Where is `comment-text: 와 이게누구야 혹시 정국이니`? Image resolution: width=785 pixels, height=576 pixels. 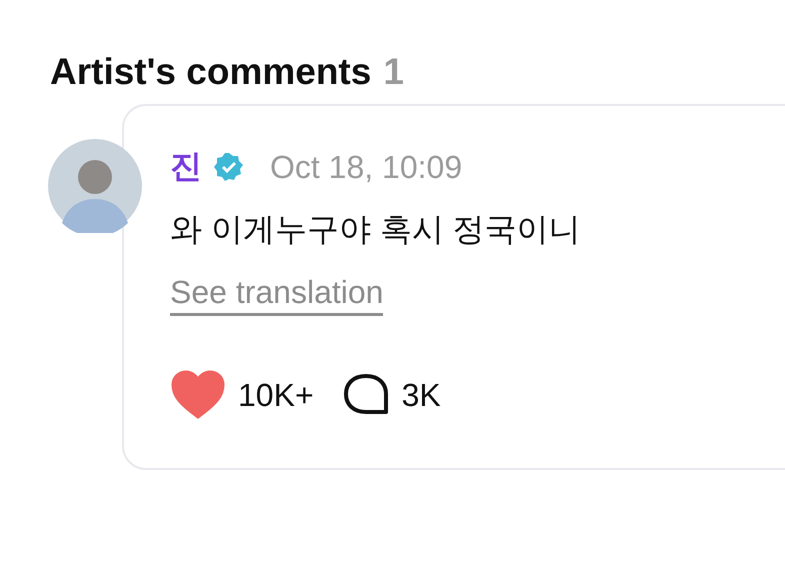
comment-text: 와 이게누구야 혹시 정국이니 is located at coordinates (376, 229).